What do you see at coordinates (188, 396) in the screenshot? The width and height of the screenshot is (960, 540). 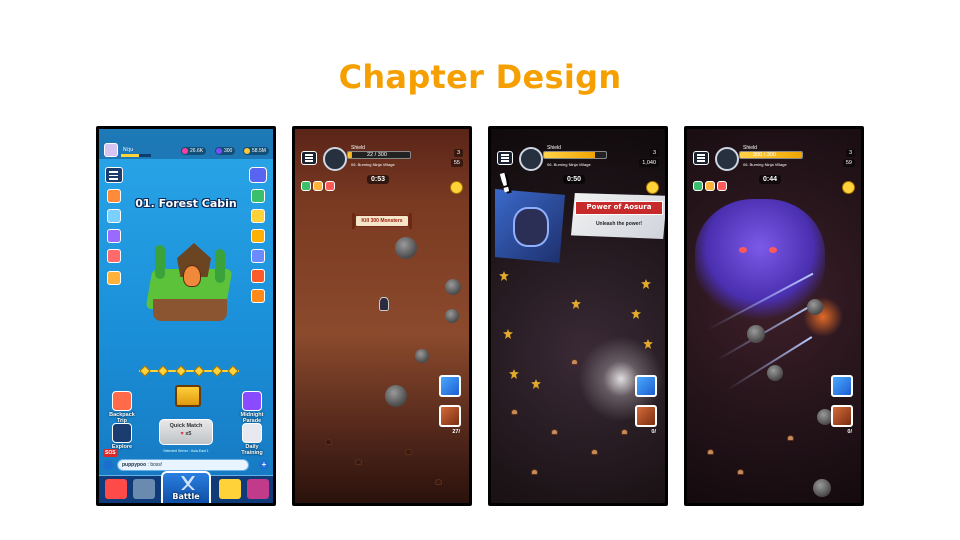 I see `reward-chest-icon` at bounding box center [188, 396].